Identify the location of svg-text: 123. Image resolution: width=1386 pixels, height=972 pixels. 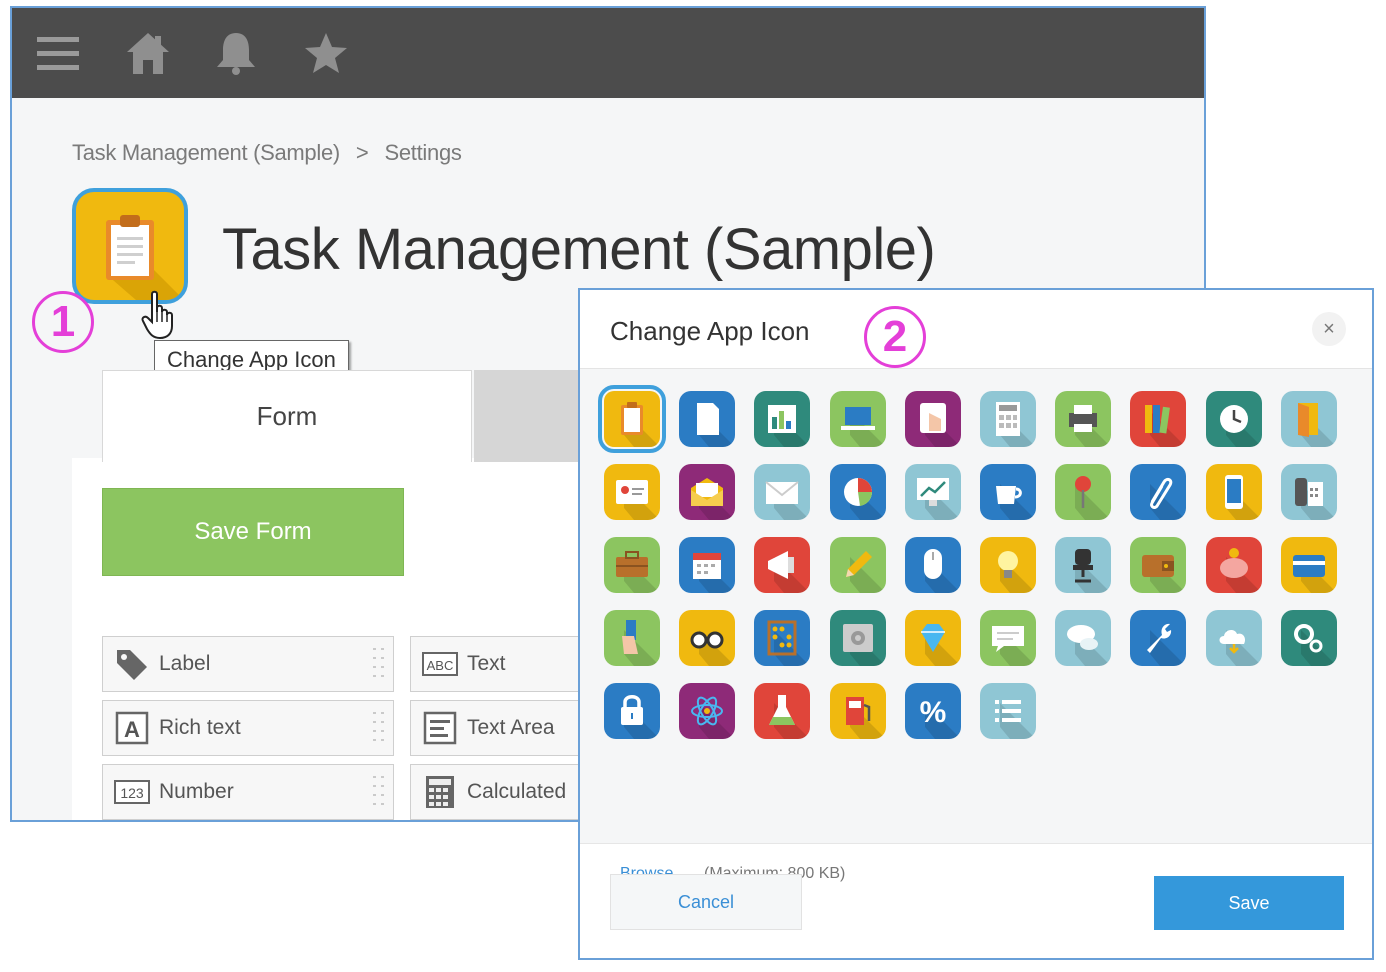
(132, 793).